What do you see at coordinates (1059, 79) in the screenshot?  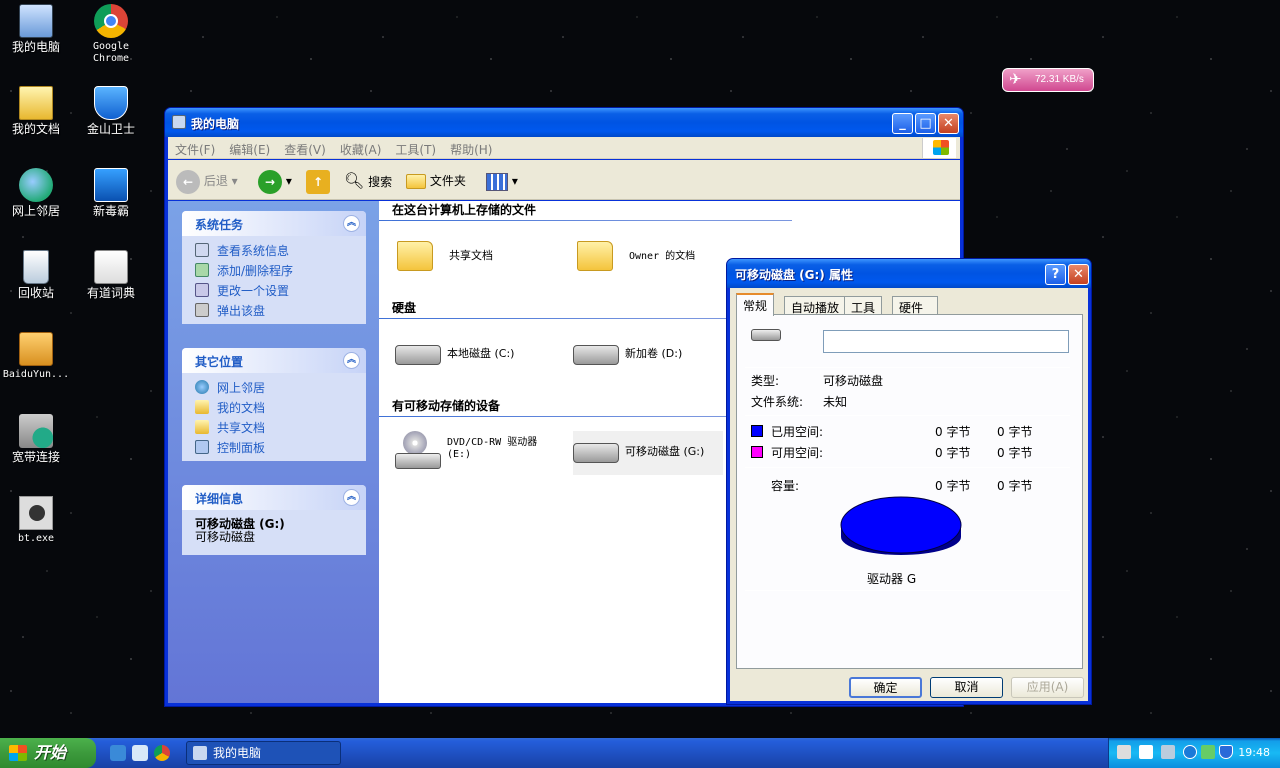 I see `network-speed-text: 72.31 KB/s` at bounding box center [1059, 79].